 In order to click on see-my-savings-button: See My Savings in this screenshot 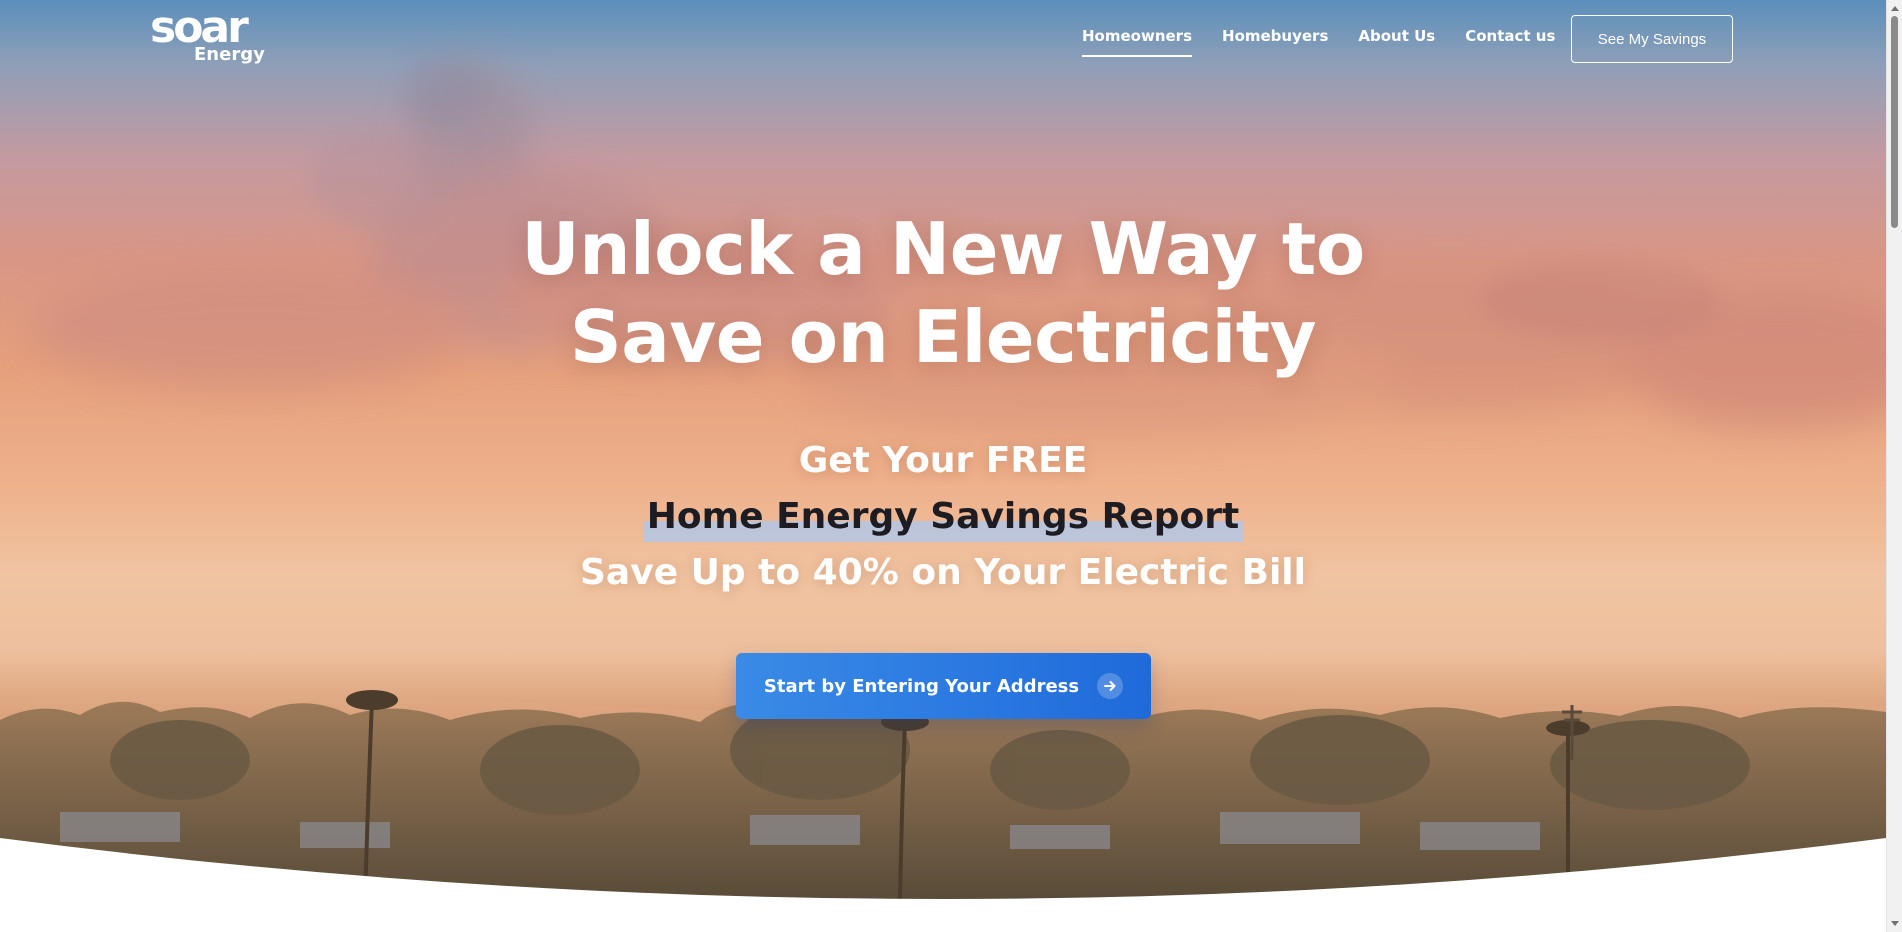, I will do `click(1652, 39)`.